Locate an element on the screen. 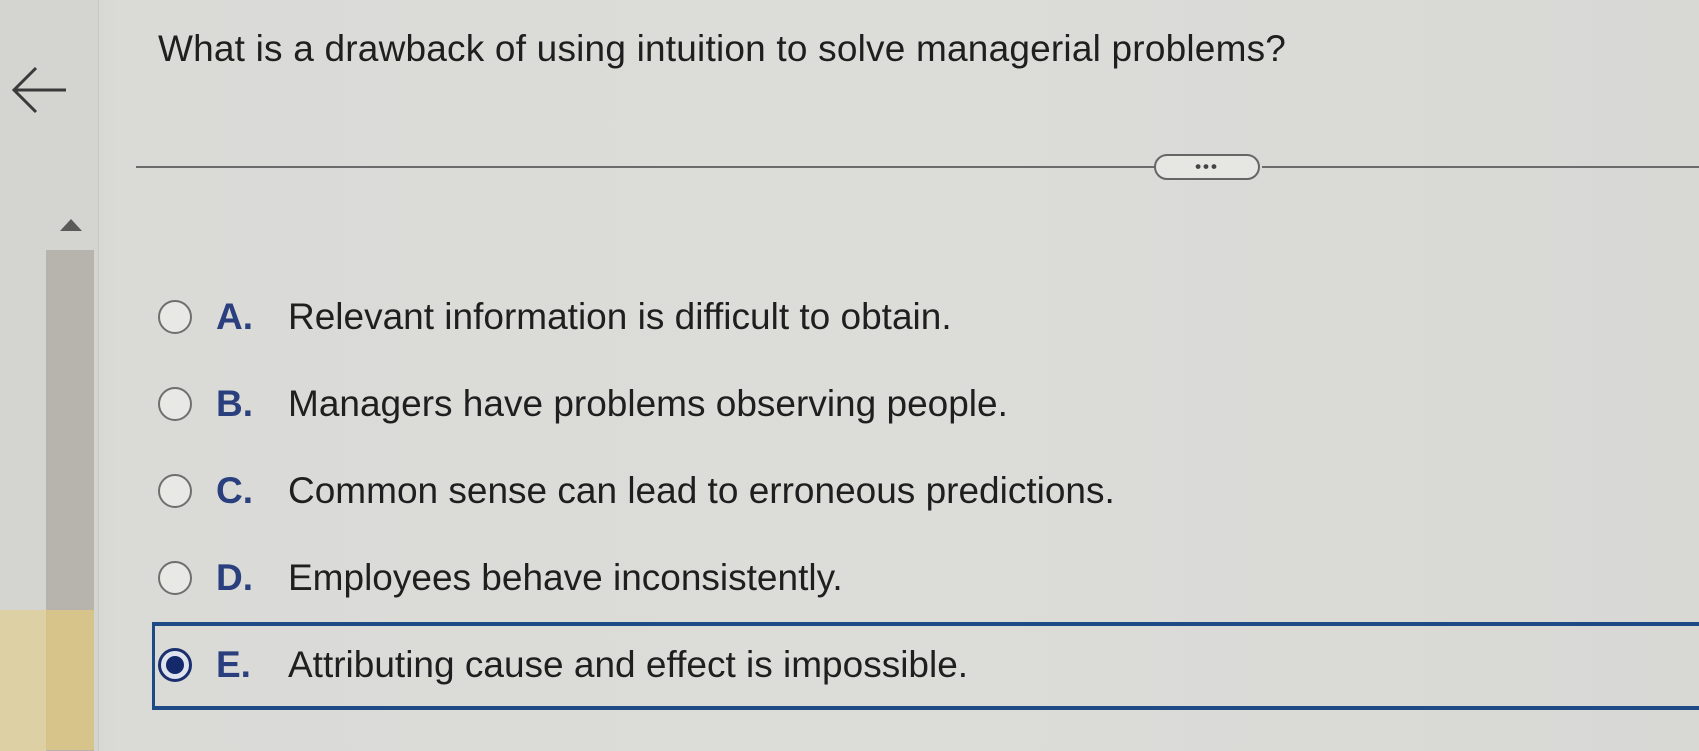  radio-button-e-selected is located at coordinates (175, 665).